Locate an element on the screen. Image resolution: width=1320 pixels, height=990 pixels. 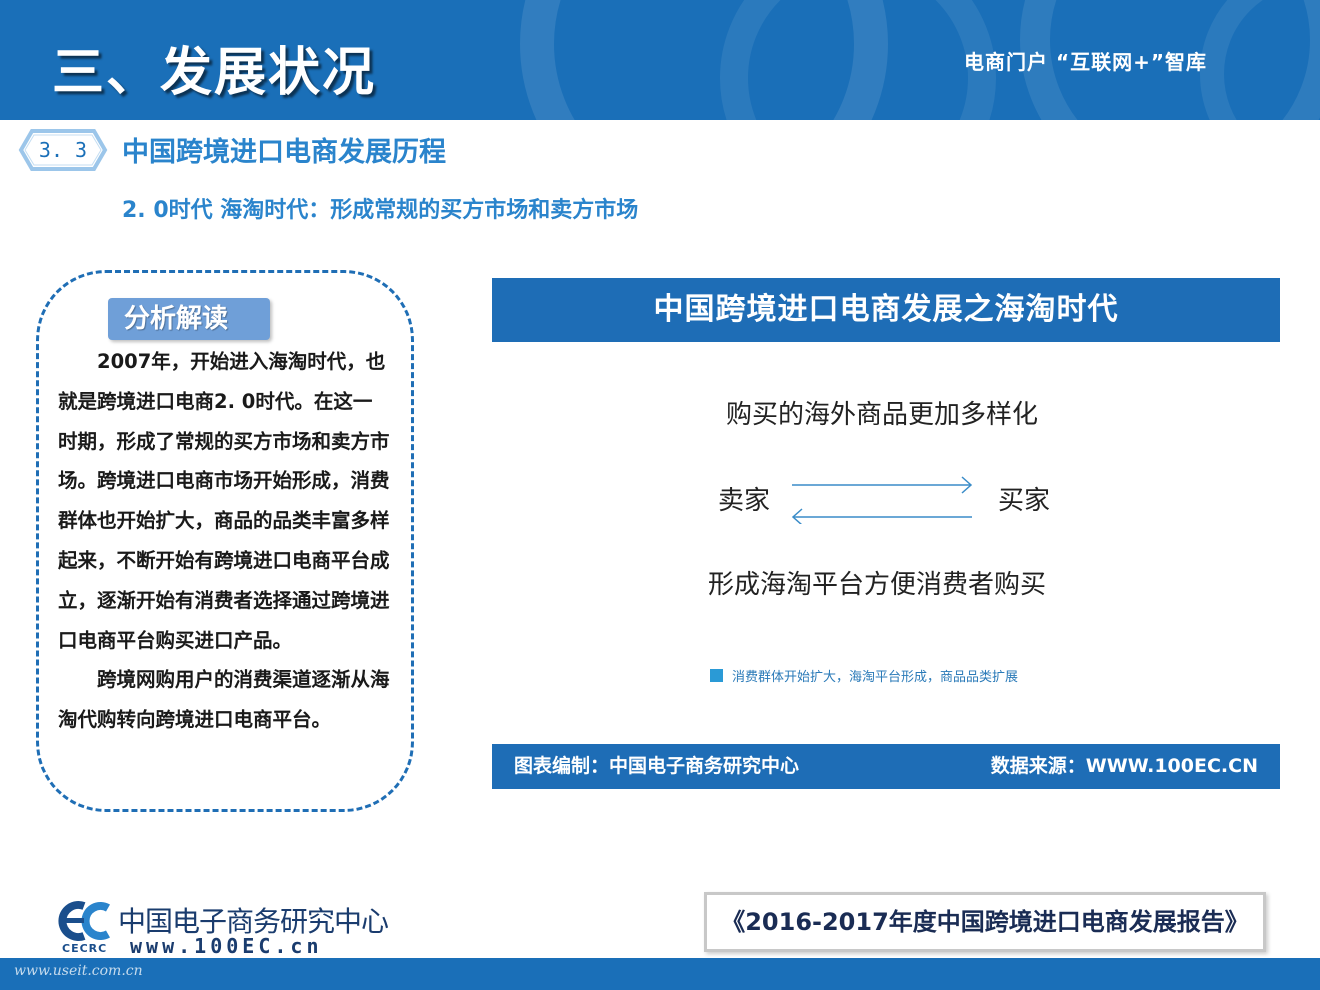
exchange-arrows-icon is located at coordinates (882, 500).